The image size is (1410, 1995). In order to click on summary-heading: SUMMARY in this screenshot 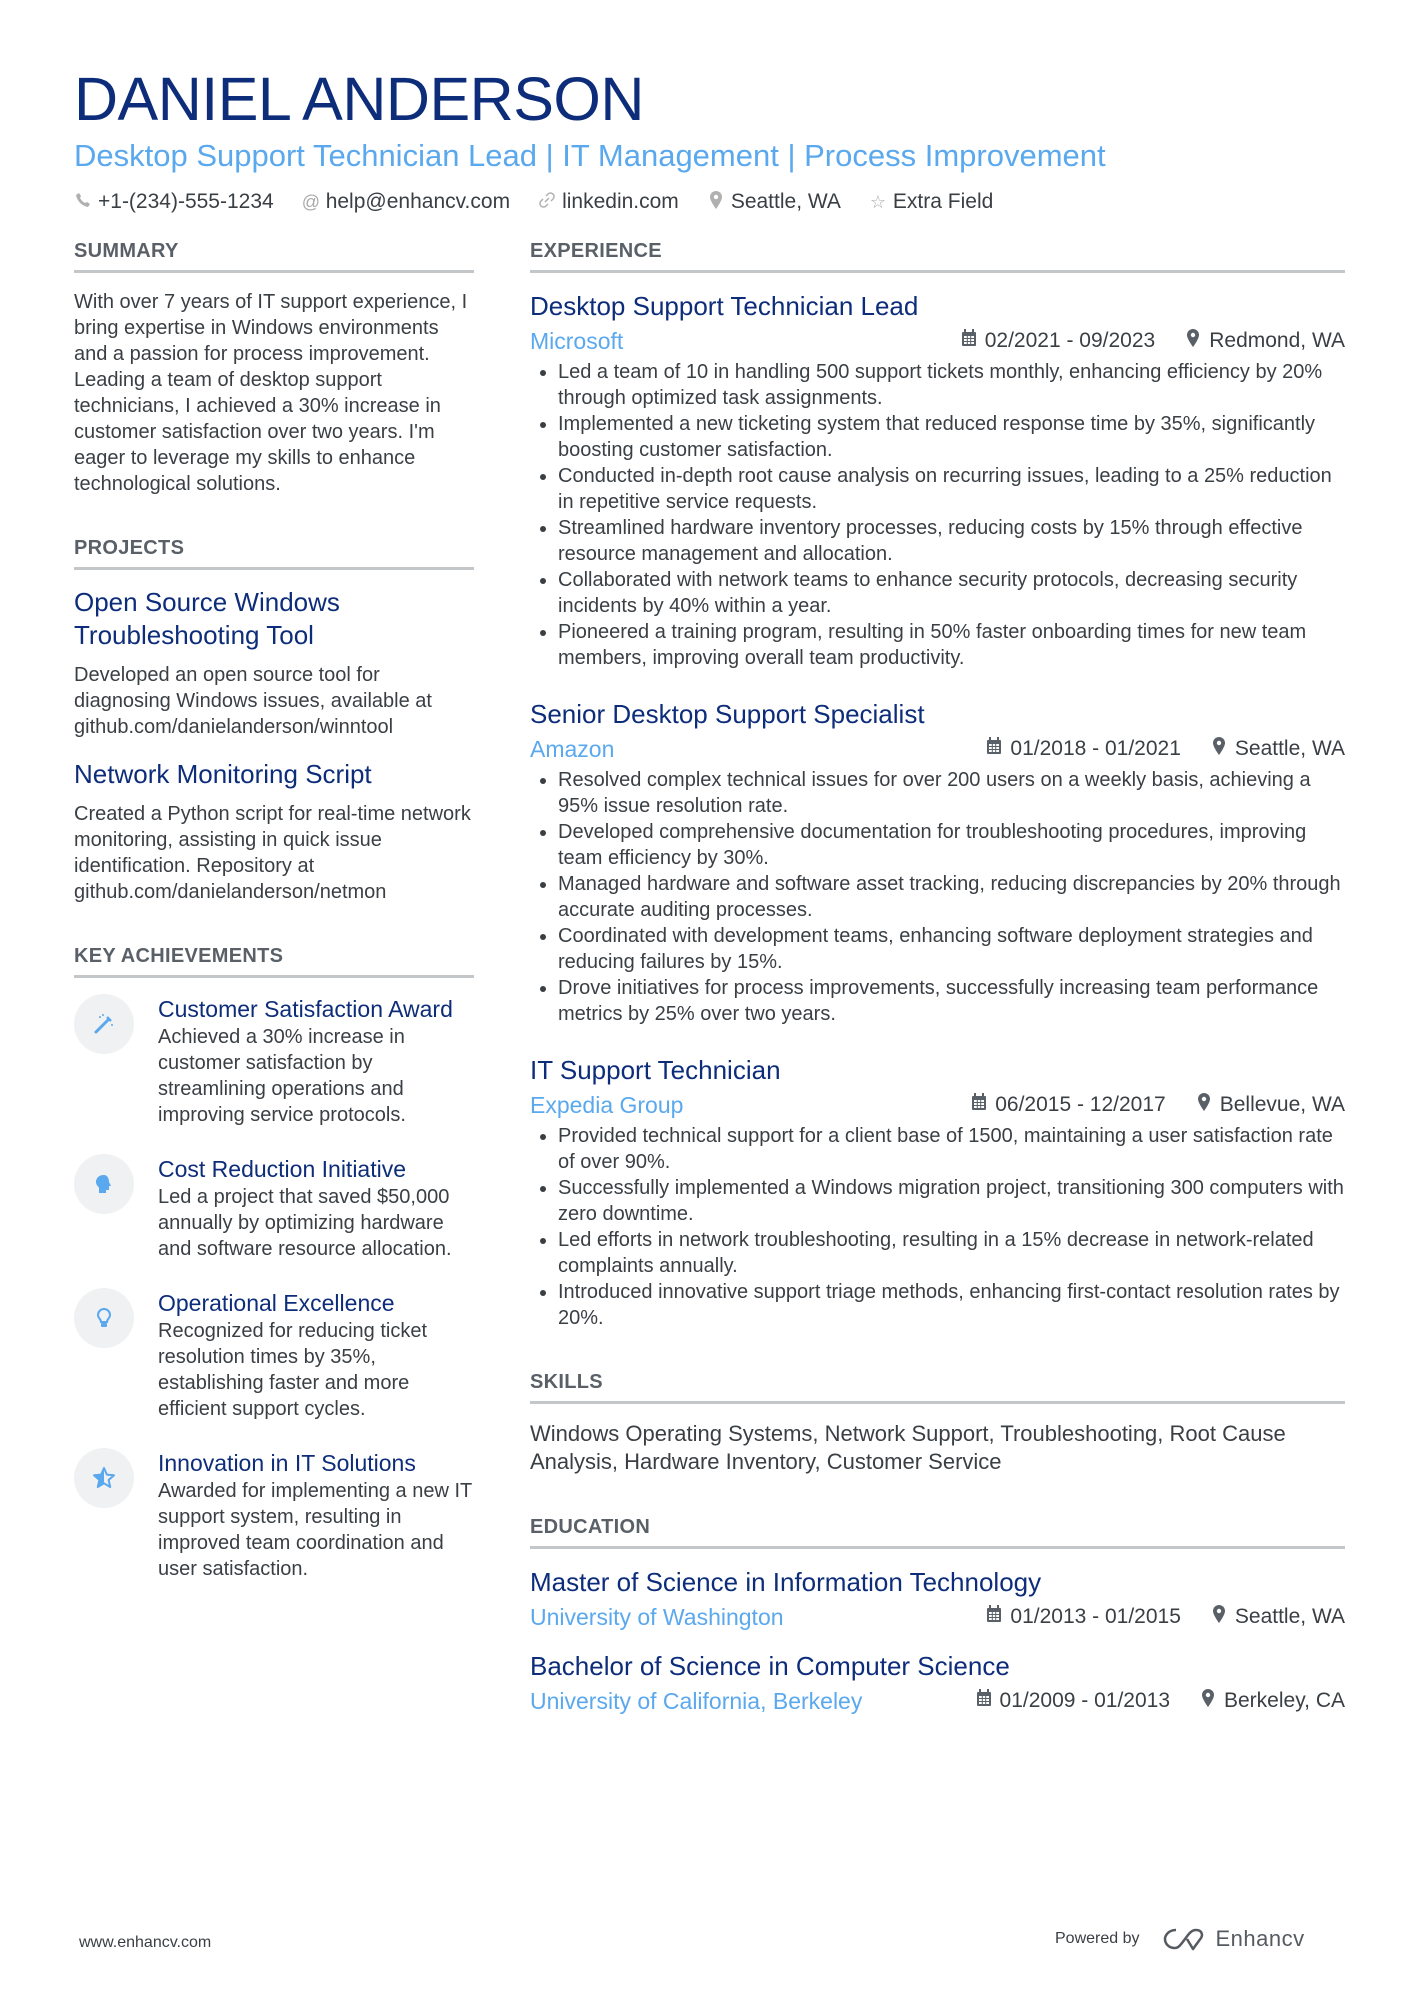, I will do `click(274, 255)`.